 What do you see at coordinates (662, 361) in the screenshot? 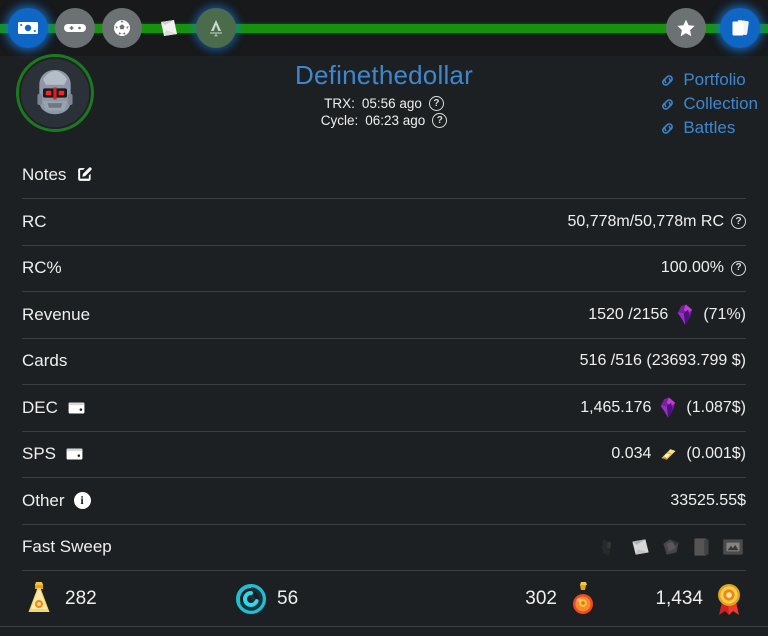
I see `row-value-text: 516 /516 (23693.799 $)` at bounding box center [662, 361].